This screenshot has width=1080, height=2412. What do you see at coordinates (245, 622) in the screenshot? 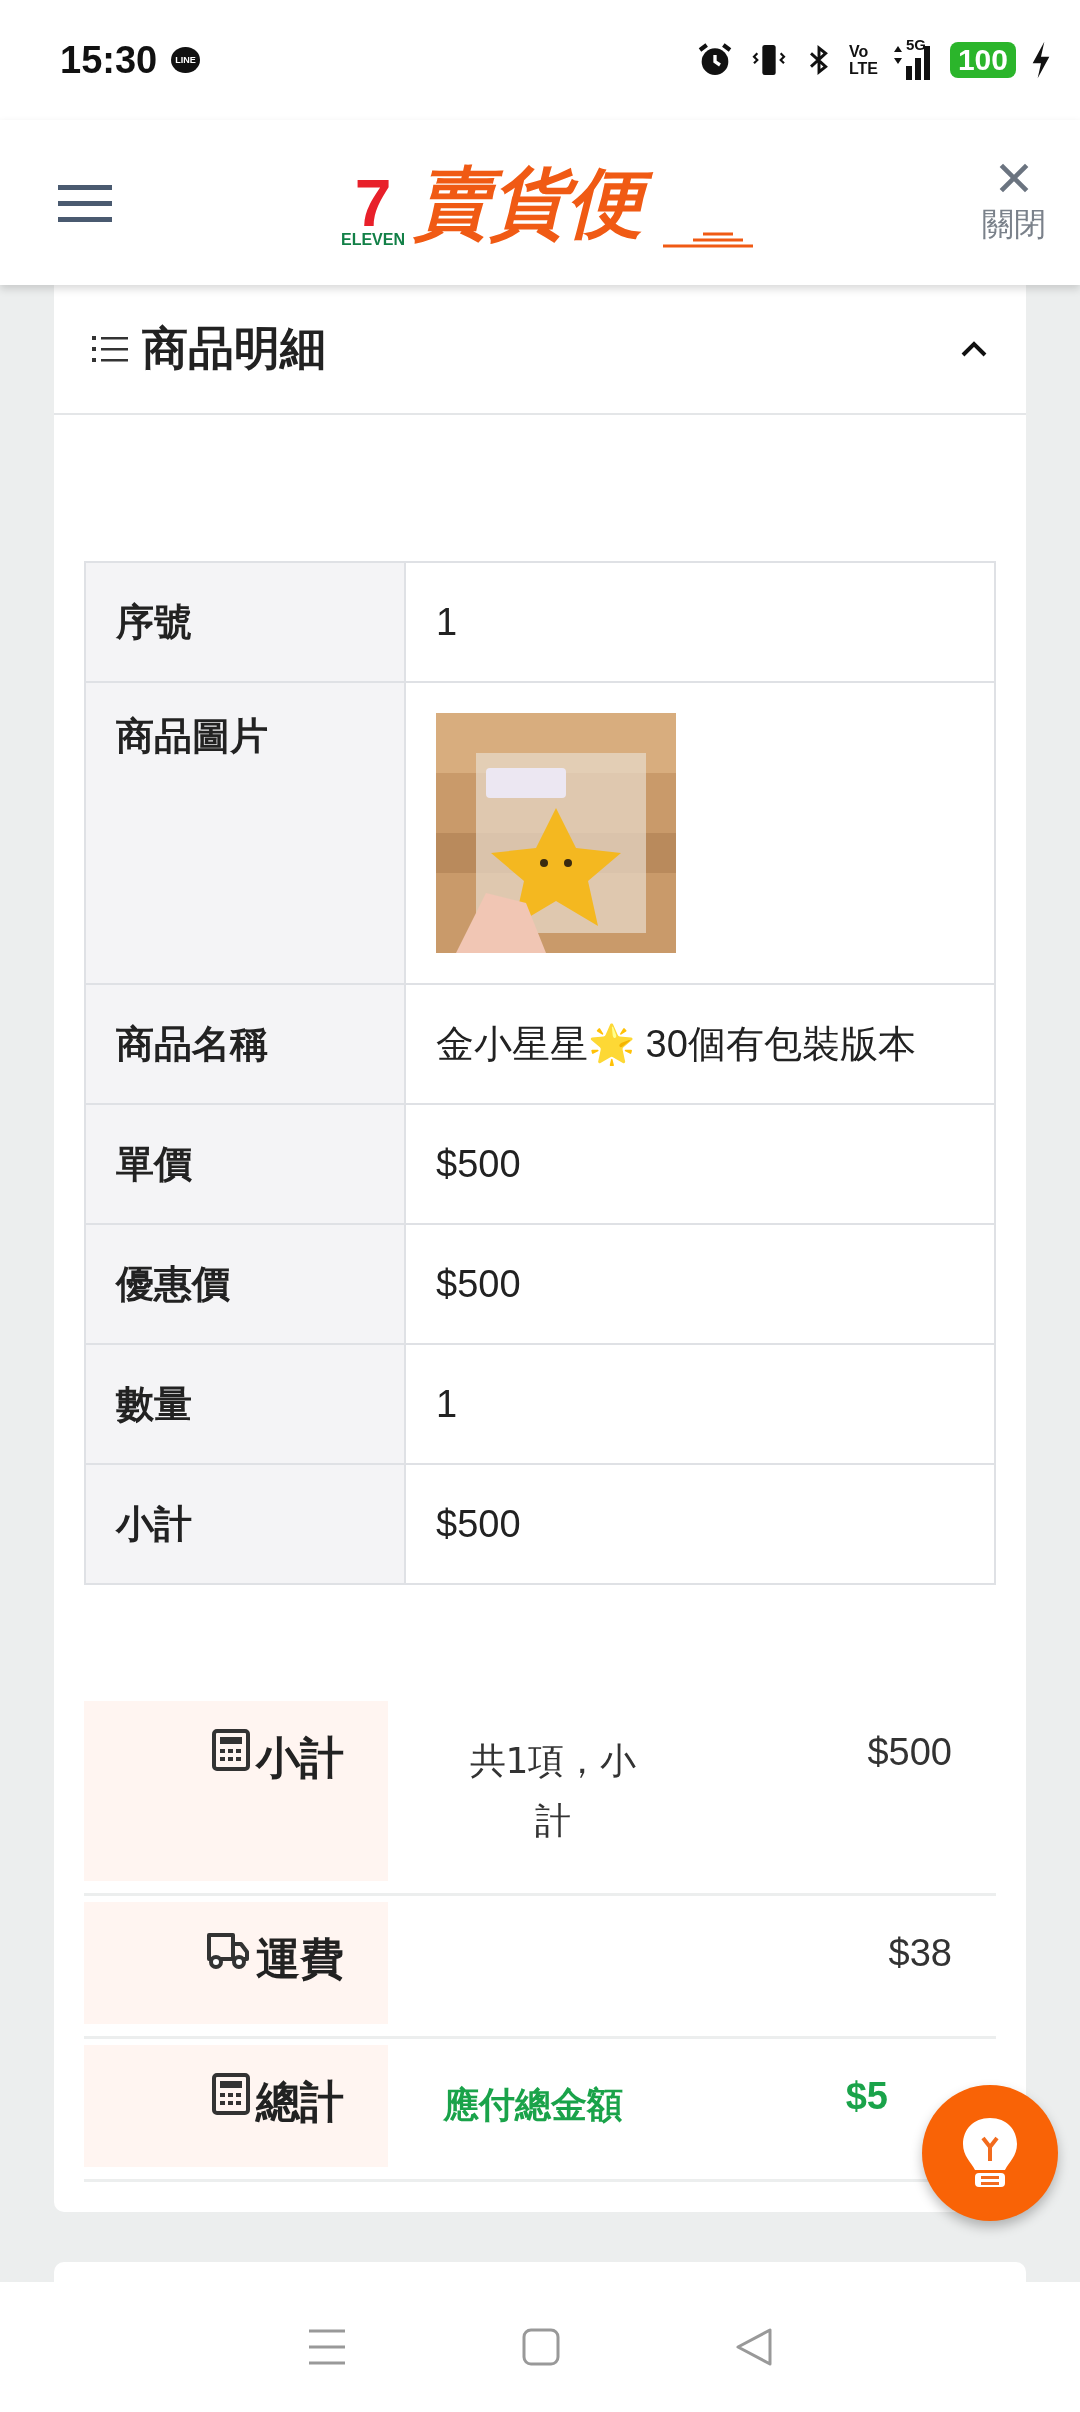
I see `row-label: 序號` at bounding box center [245, 622].